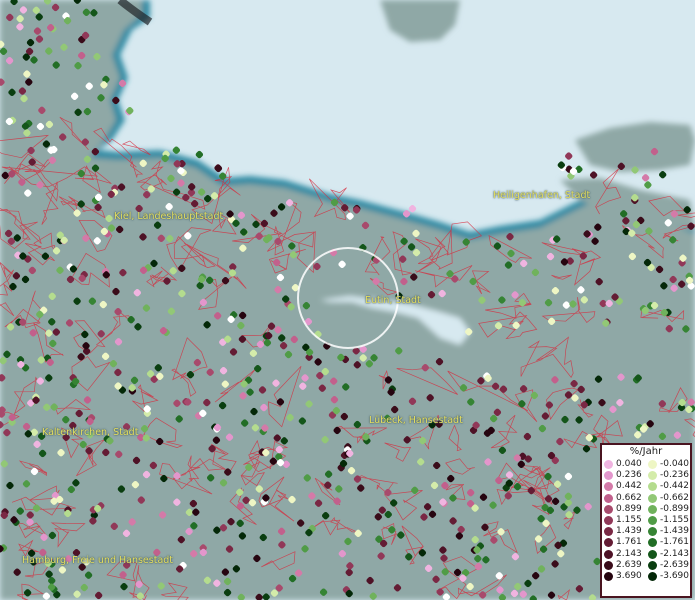  Describe the element at coordinates (646, 451) in the screenshot. I see `legend-title: %/Jahr` at that location.